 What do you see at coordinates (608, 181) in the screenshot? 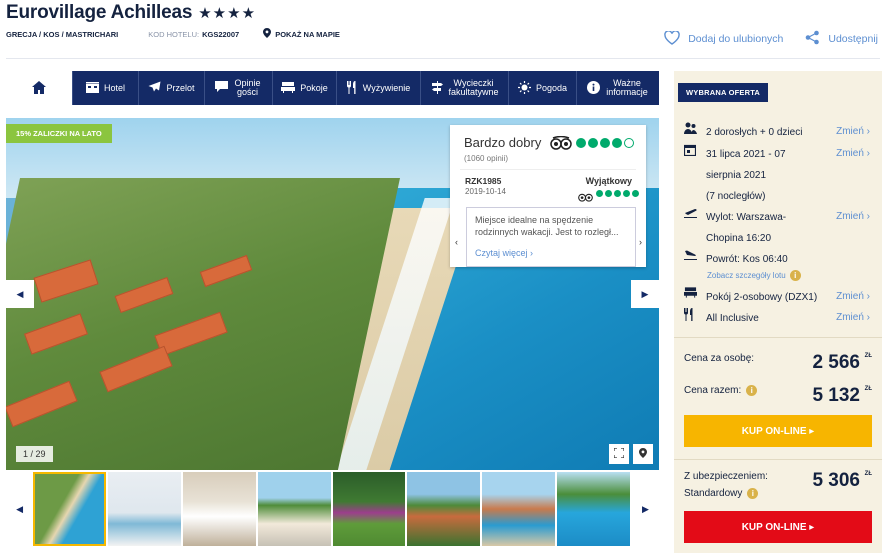
I see `review-verdict: Wyjątkowy` at bounding box center [608, 181].